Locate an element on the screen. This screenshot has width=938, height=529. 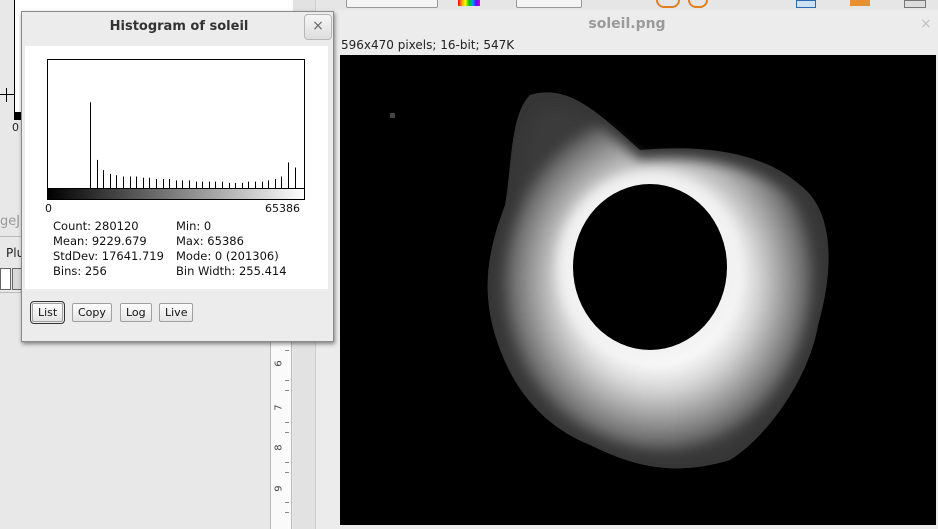
histogram-dialog-title: Histogram of soleil is located at coordinates (179, 26).